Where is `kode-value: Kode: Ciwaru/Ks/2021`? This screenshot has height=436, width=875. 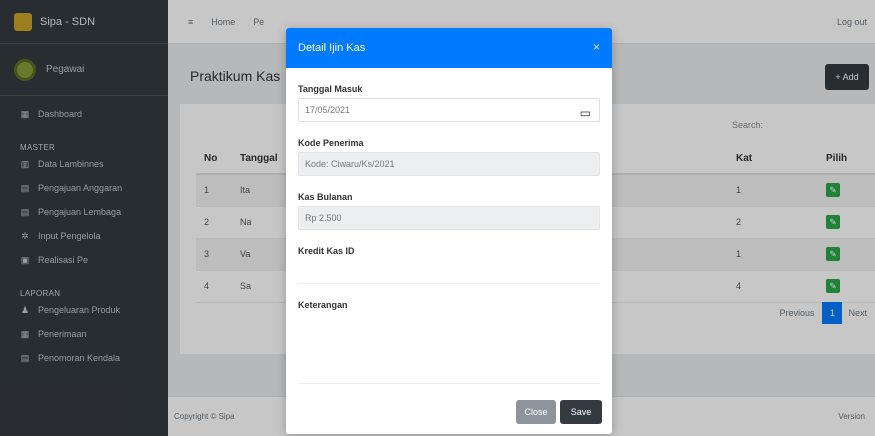 kode-value: Kode: Ciwaru/Ks/2021 is located at coordinates (350, 164).